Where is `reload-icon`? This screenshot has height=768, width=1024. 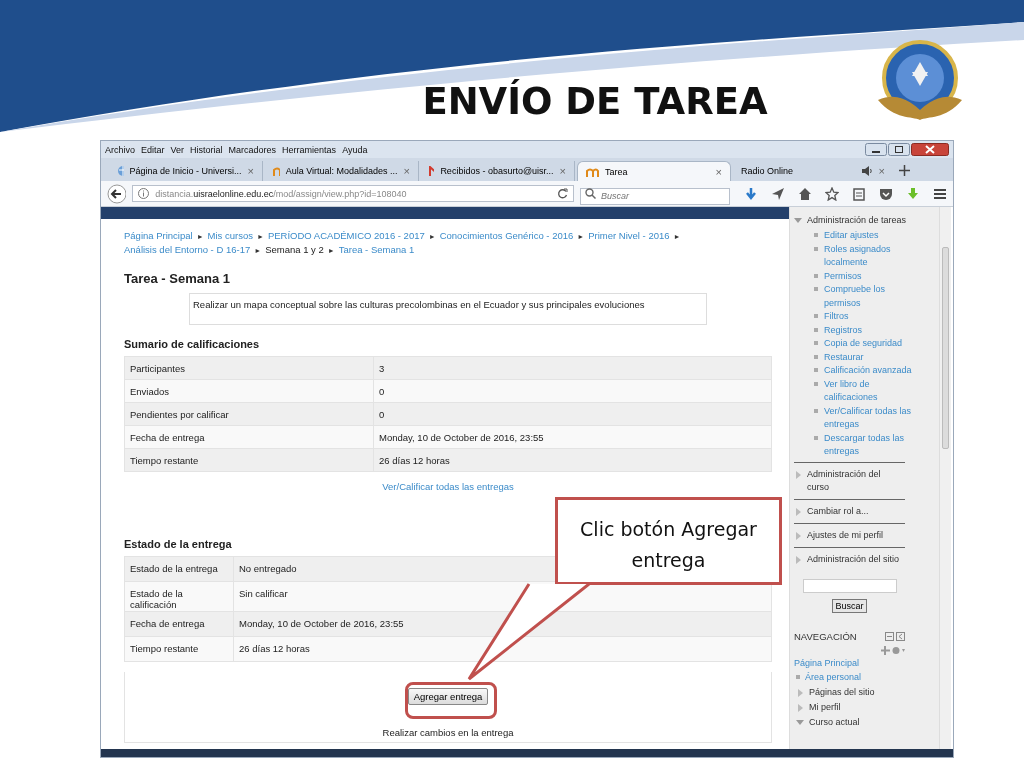 reload-icon is located at coordinates (562, 193).